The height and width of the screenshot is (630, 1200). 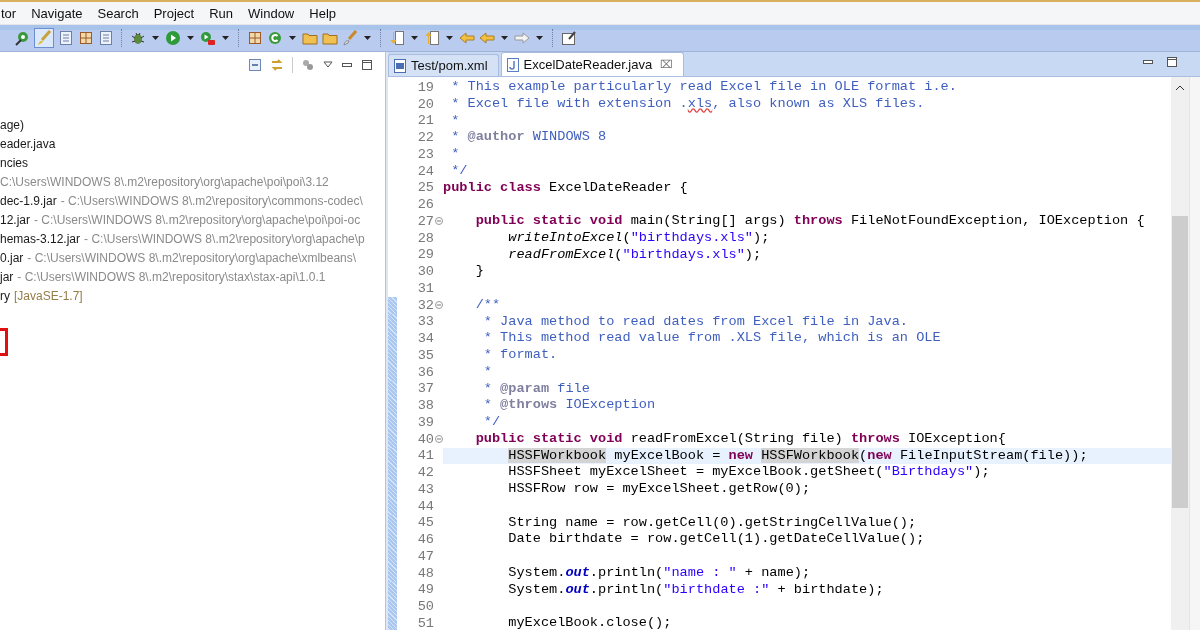 What do you see at coordinates (695, 590) in the screenshot?
I see `code-line: System.out.println("birthdate :" + birthdate);` at bounding box center [695, 590].